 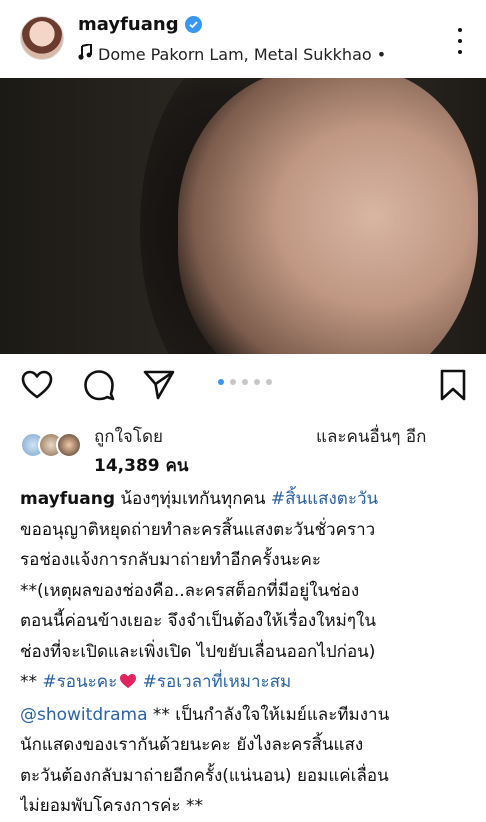 What do you see at coordinates (79, 682) in the screenshot?
I see `hashtag-link: #รอนะคะ` at bounding box center [79, 682].